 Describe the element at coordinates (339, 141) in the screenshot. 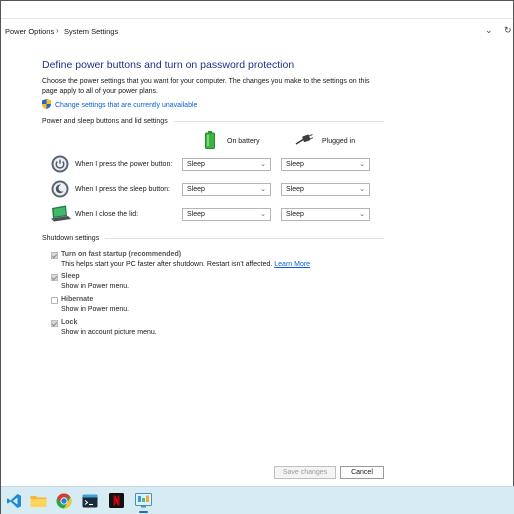

I see `col-plugged-in-label: Plugged in` at that location.